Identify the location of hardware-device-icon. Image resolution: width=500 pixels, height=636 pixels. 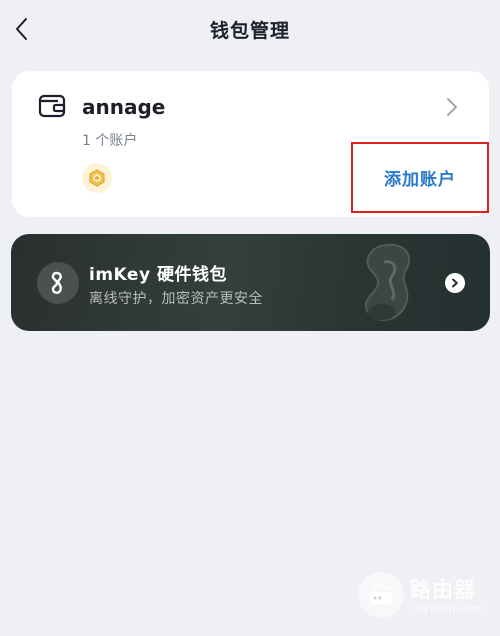
(387, 282).